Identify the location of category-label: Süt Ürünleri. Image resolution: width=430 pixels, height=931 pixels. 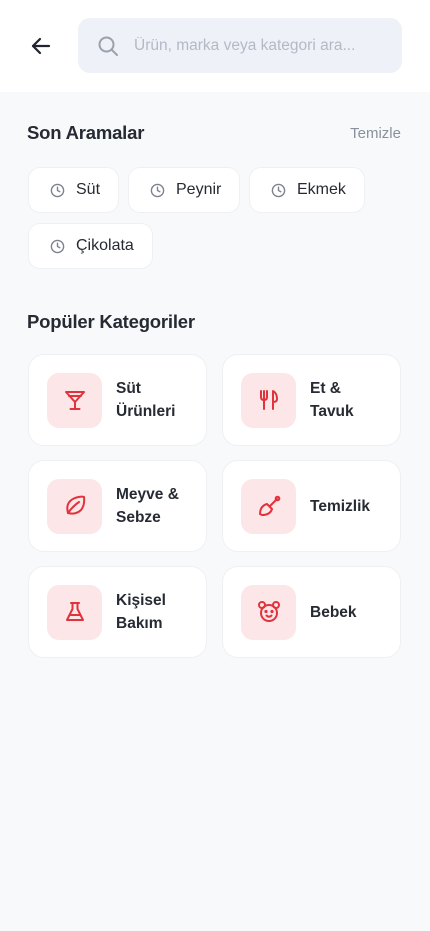
(146, 400).